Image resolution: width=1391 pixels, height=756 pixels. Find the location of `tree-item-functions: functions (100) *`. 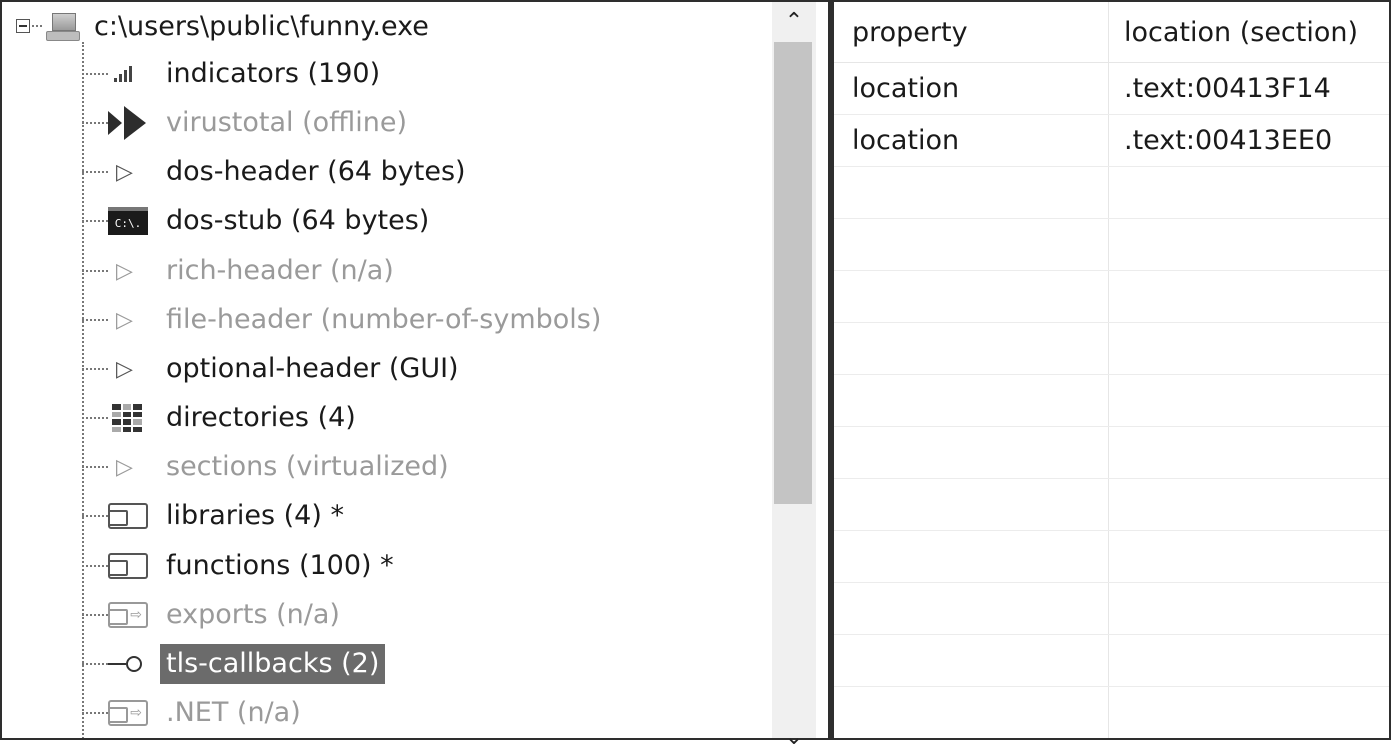

tree-item-functions: functions (100) * is located at coordinates (241, 566).